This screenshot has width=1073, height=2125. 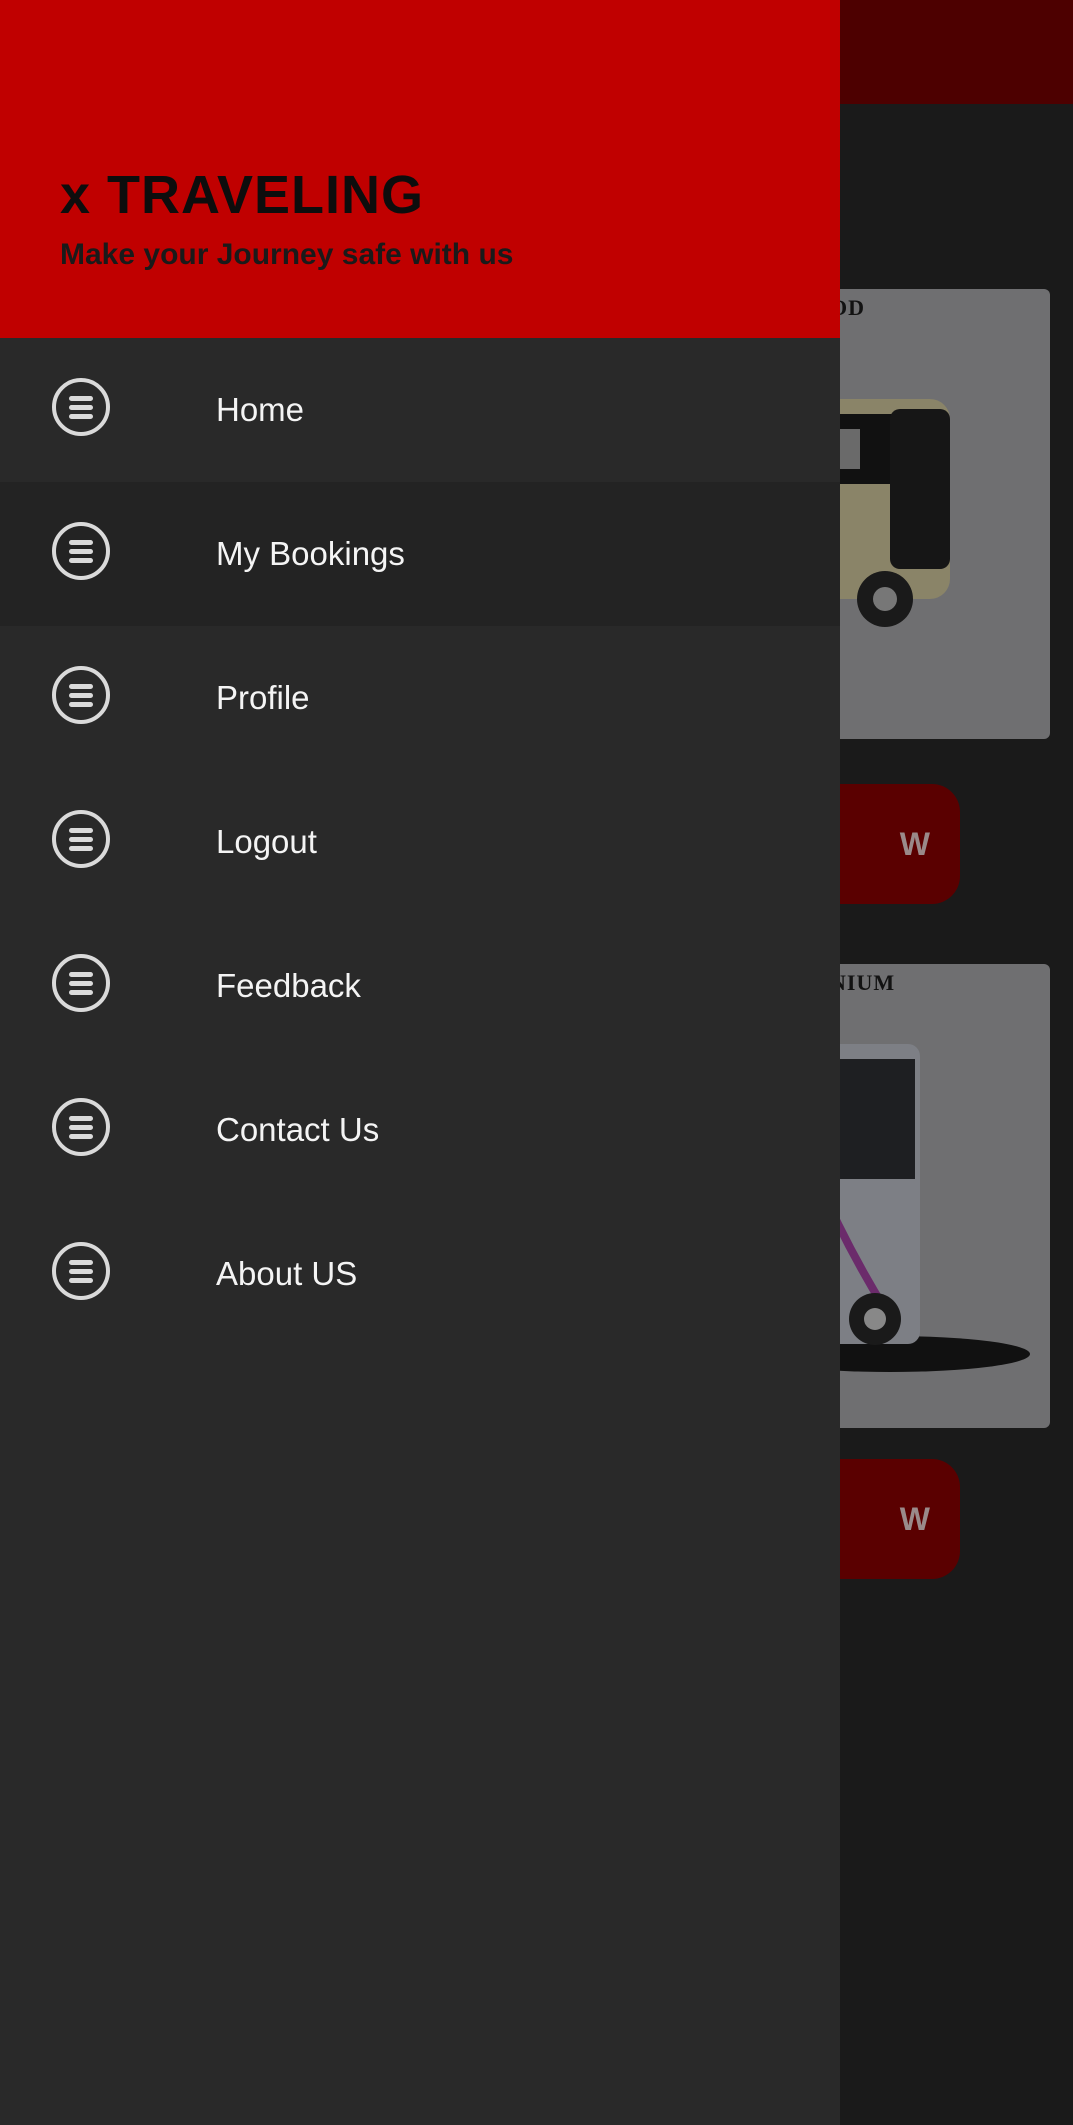 I want to click on app-subtitle: Make your Journey safe with us, so click(x=287, y=254).